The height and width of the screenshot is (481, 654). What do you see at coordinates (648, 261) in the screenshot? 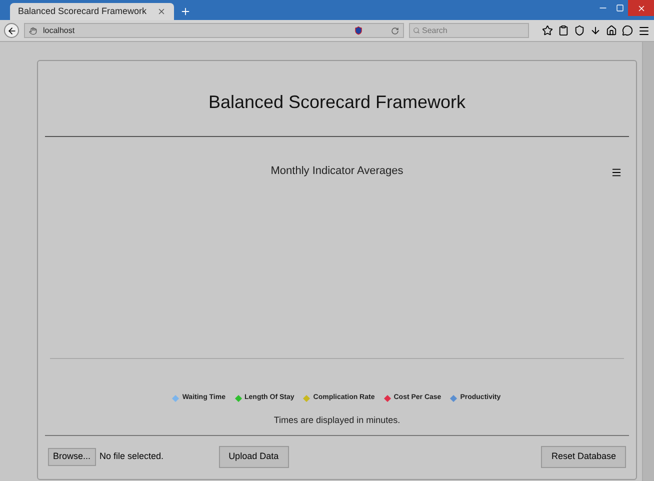
I see `scrollbar` at bounding box center [648, 261].